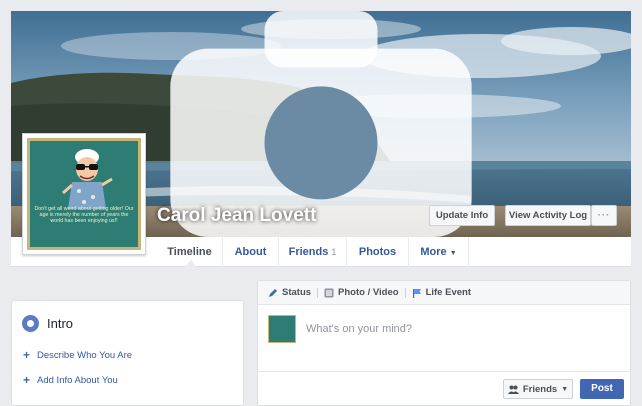  Describe the element at coordinates (548, 215) in the screenshot. I see `view-activity-log-button: View Activity Log` at that location.